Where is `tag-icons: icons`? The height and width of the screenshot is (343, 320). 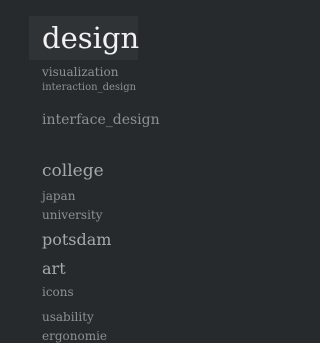
tag-icons: icons is located at coordinates (58, 292).